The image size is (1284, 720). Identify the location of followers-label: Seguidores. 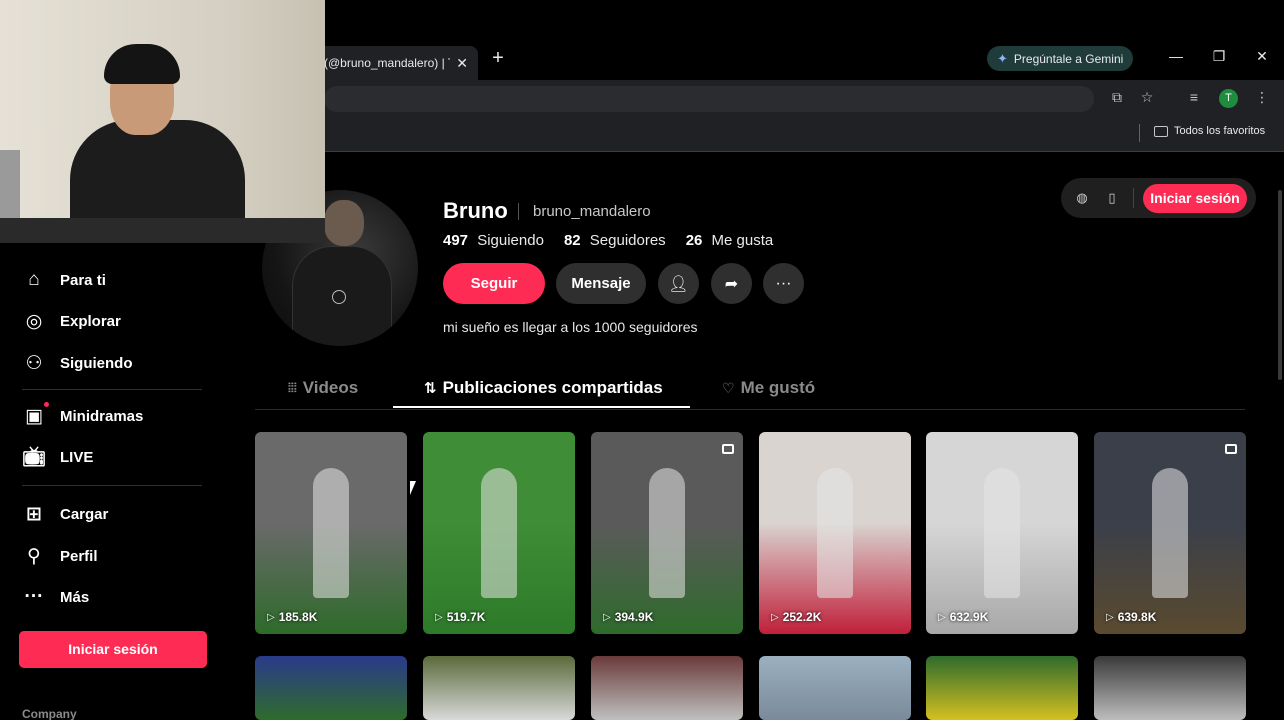
(627, 240).